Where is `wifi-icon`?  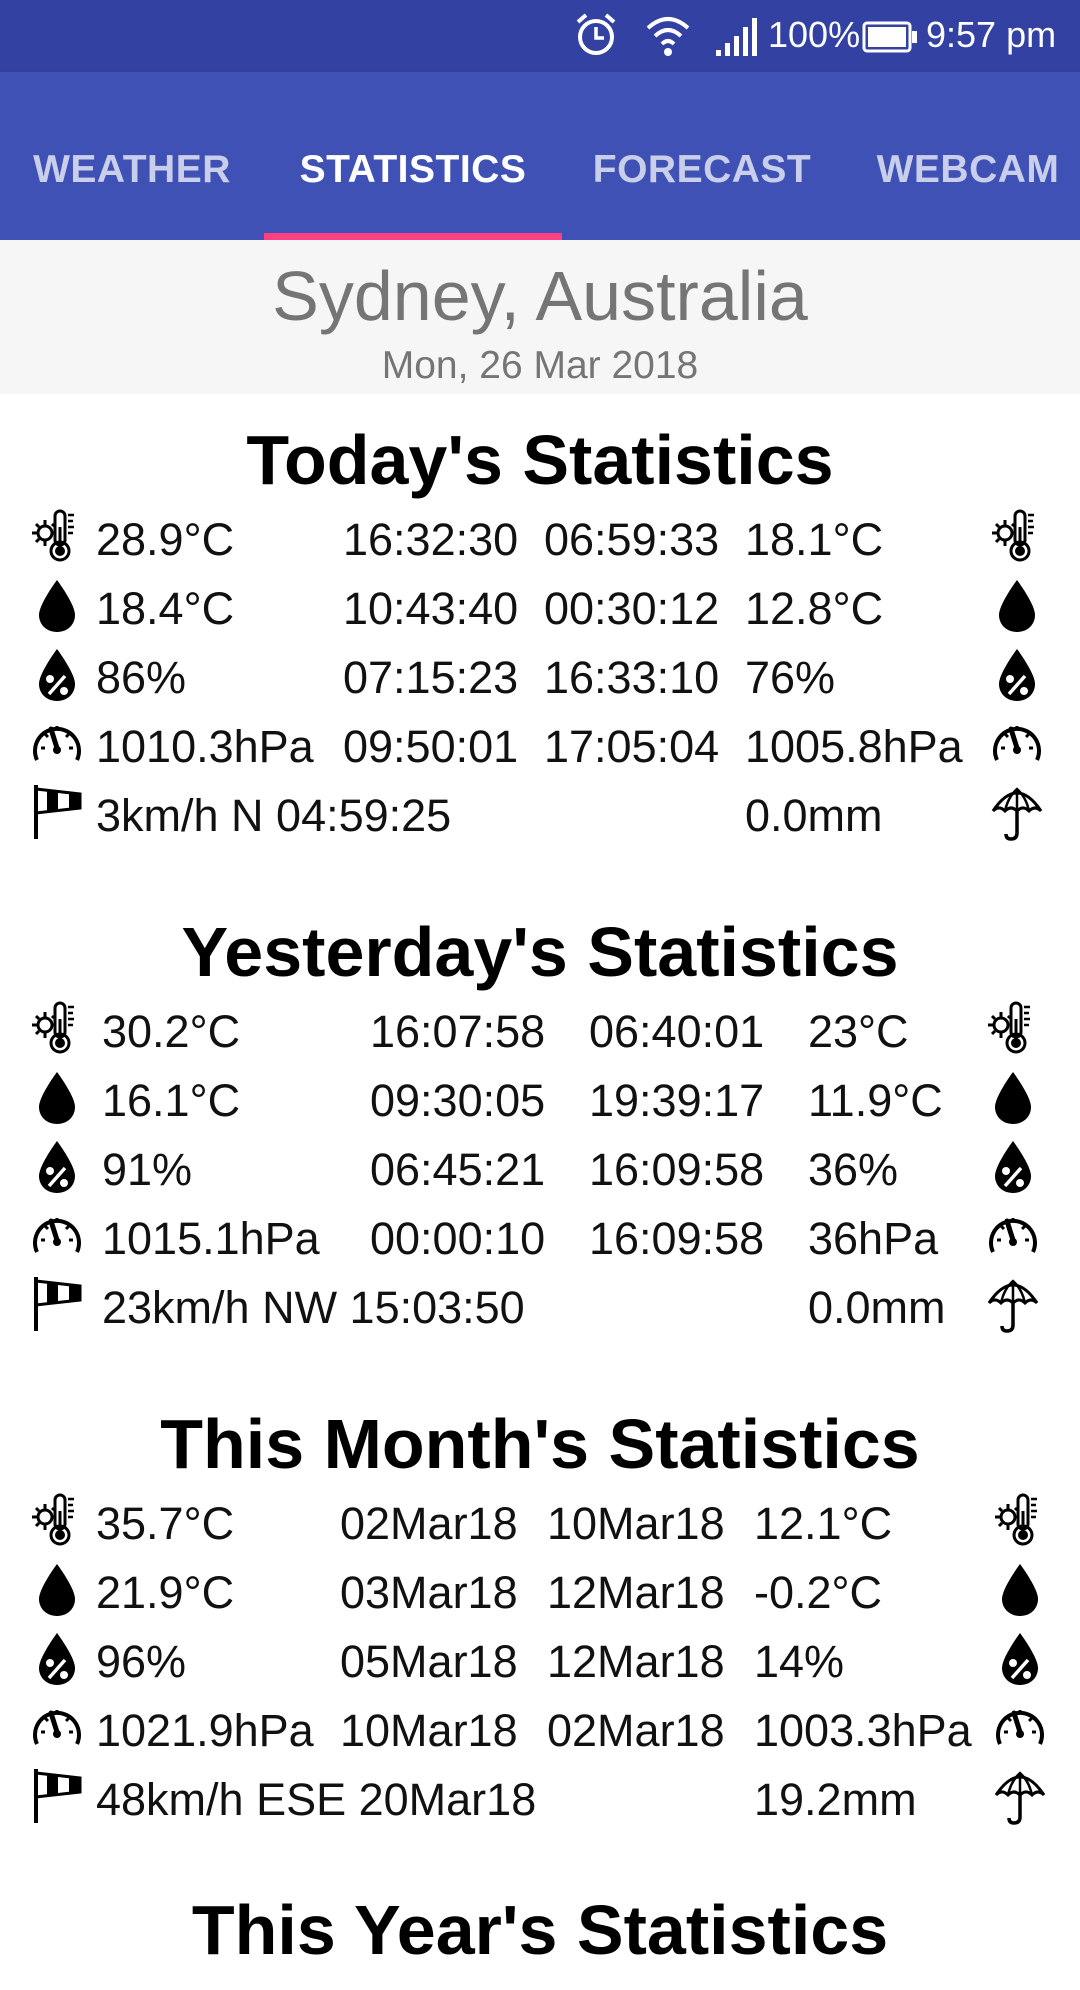
wifi-icon is located at coordinates (668, 40).